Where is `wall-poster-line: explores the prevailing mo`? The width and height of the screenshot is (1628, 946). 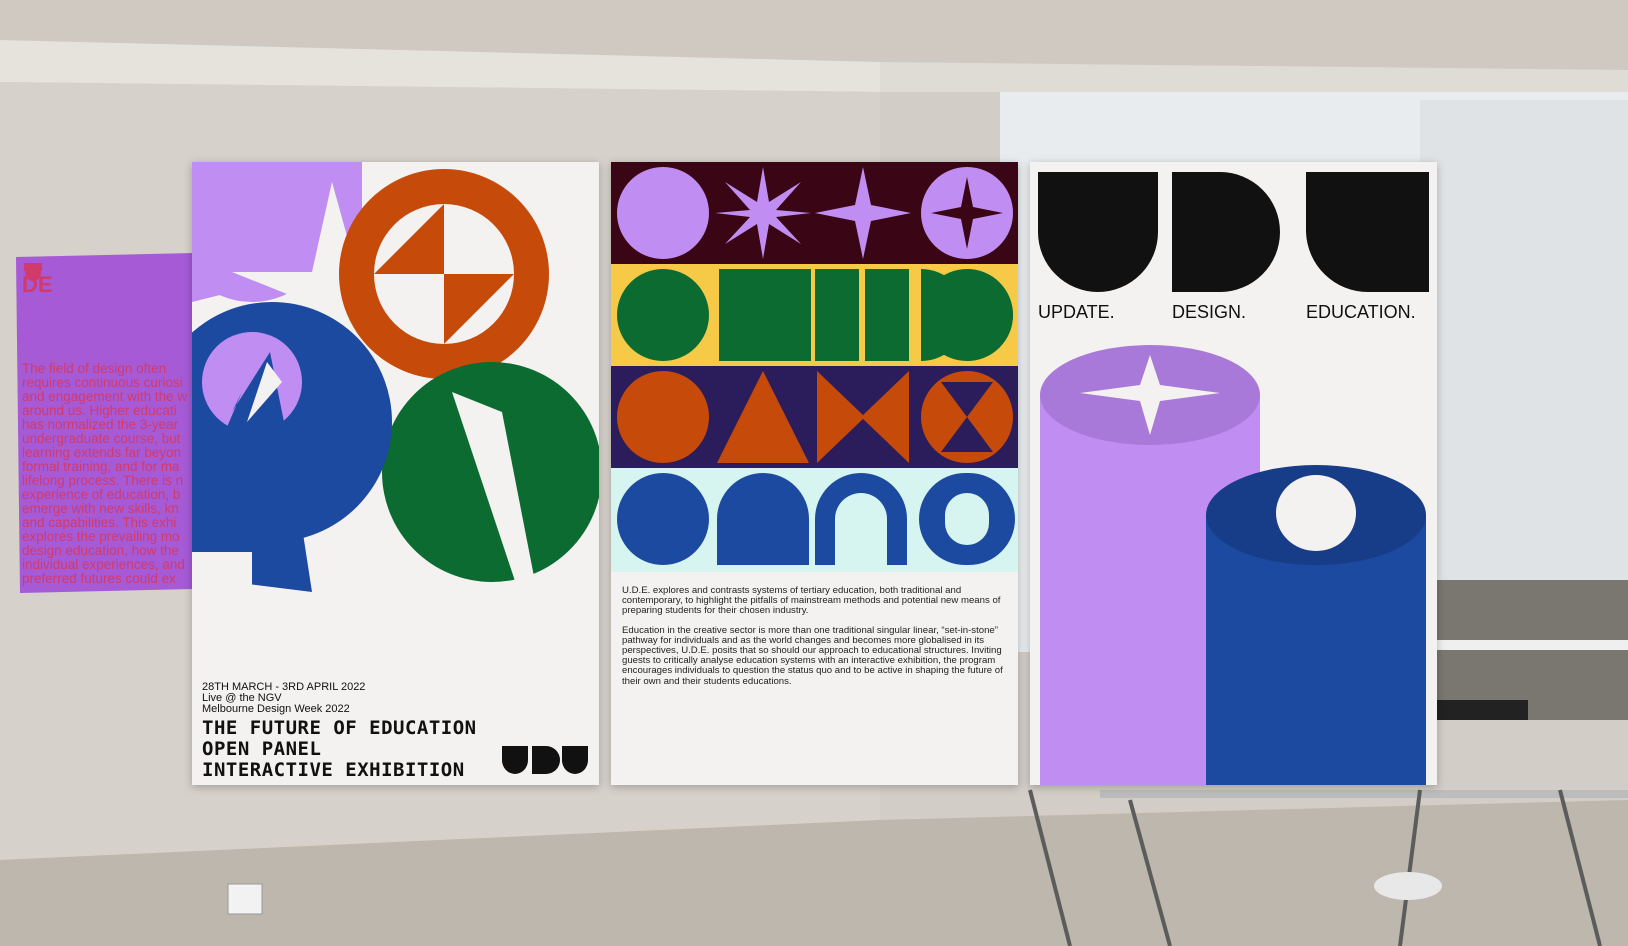 wall-poster-line: explores the prevailing mo is located at coordinates (101, 536).